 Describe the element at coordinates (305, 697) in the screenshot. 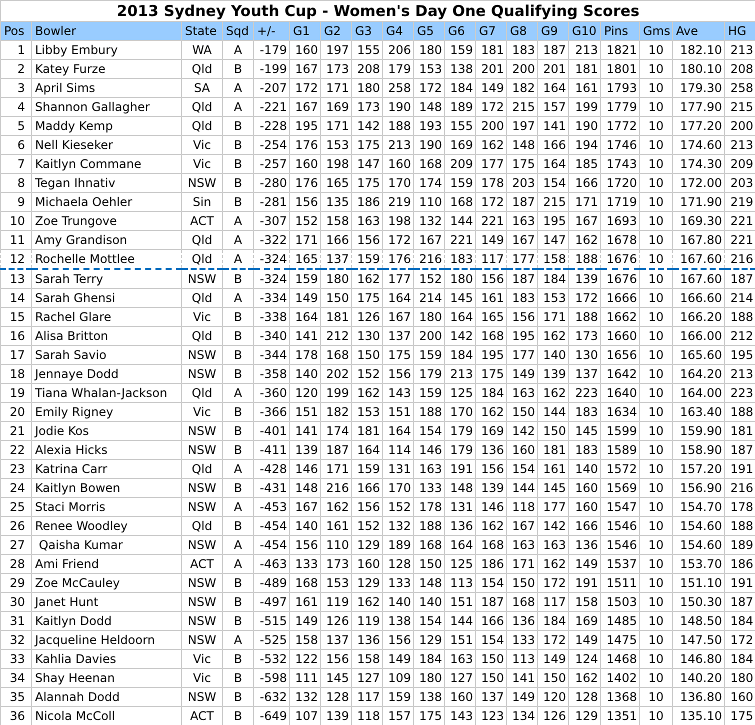

I see `table-cell: 132` at that location.